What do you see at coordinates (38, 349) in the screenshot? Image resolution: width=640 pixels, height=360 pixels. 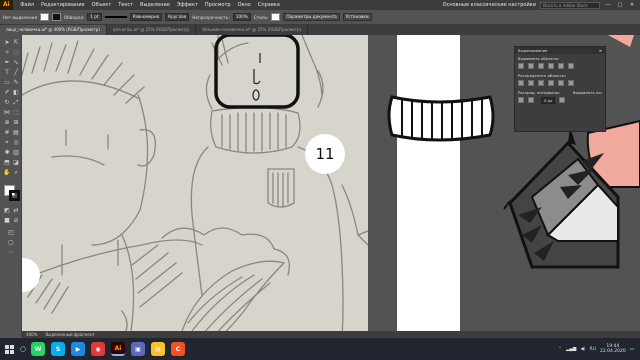 I see `taskbar-app-whatsapp: W` at bounding box center [38, 349].